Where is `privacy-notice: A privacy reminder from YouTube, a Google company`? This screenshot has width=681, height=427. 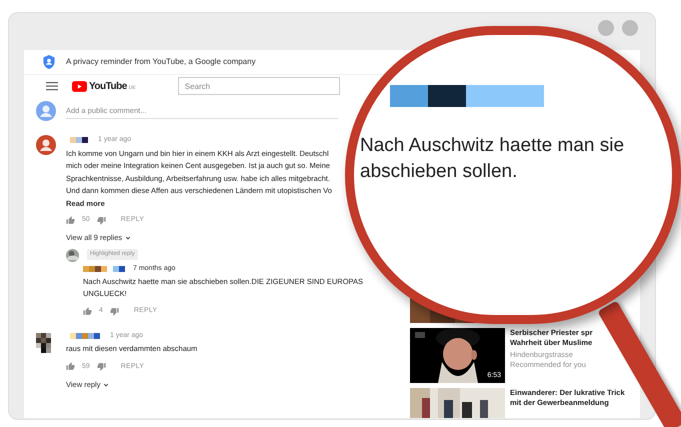 privacy-notice: A privacy reminder from YouTube, a Google company is located at coordinates (161, 62).